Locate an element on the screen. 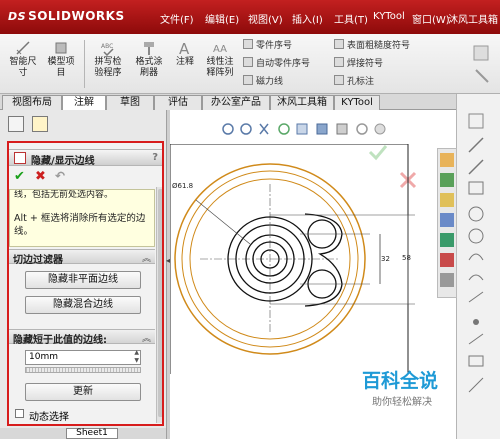  custom-properties-icon is located at coordinates (447, 260).